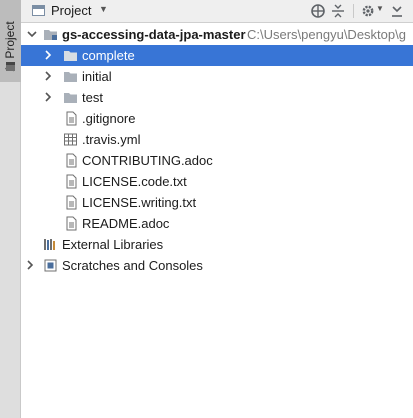 This screenshot has height=418, width=413. What do you see at coordinates (92, 97) in the screenshot?
I see `tree-item-label: test` at bounding box center [92, 97].